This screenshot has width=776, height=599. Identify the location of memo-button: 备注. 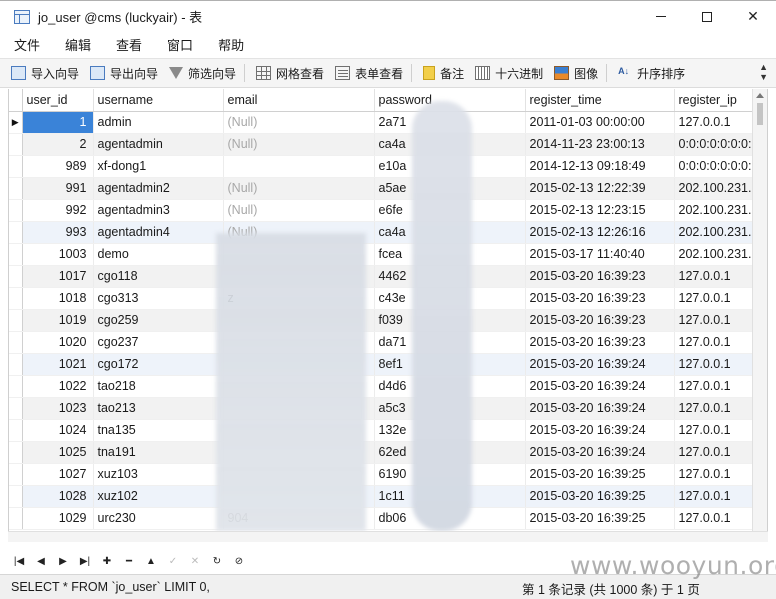
(443, 73).